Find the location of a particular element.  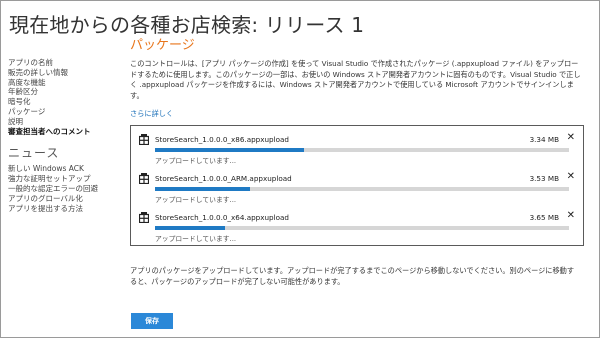

sidebar-item-app-name: アプリの名前 is located at coordinates (63, 63).